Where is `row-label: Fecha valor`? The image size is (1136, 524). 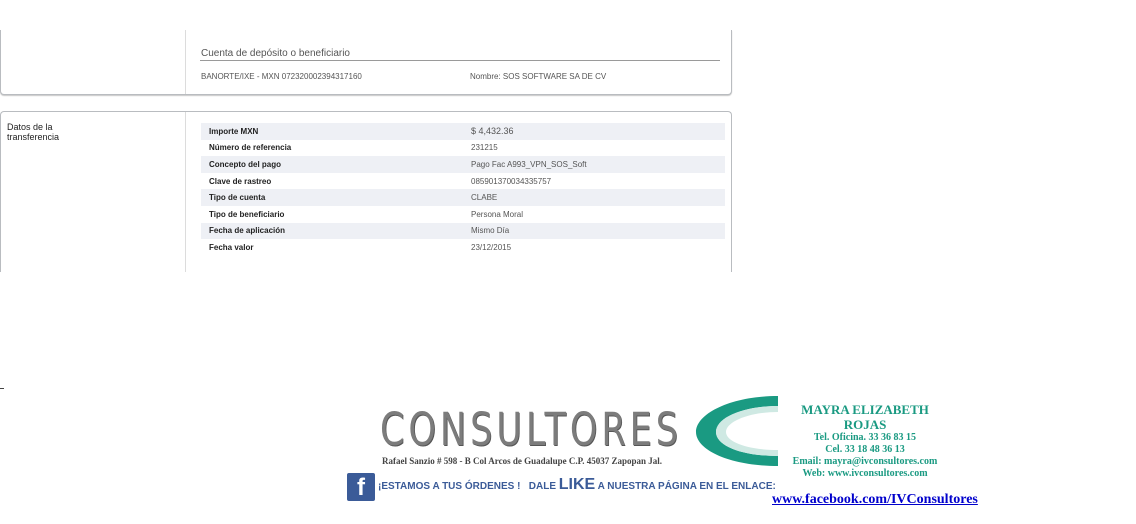
row-label: Fecha valor is located at coordinates (231, 247).